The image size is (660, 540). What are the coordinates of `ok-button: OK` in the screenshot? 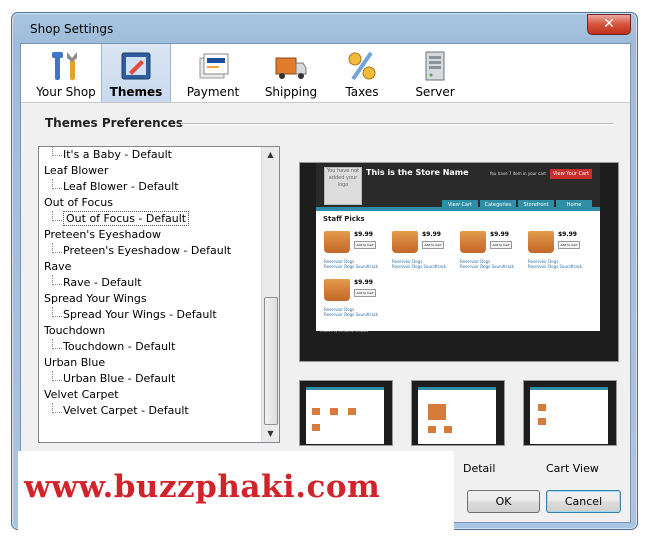 It's located at (503, 501).